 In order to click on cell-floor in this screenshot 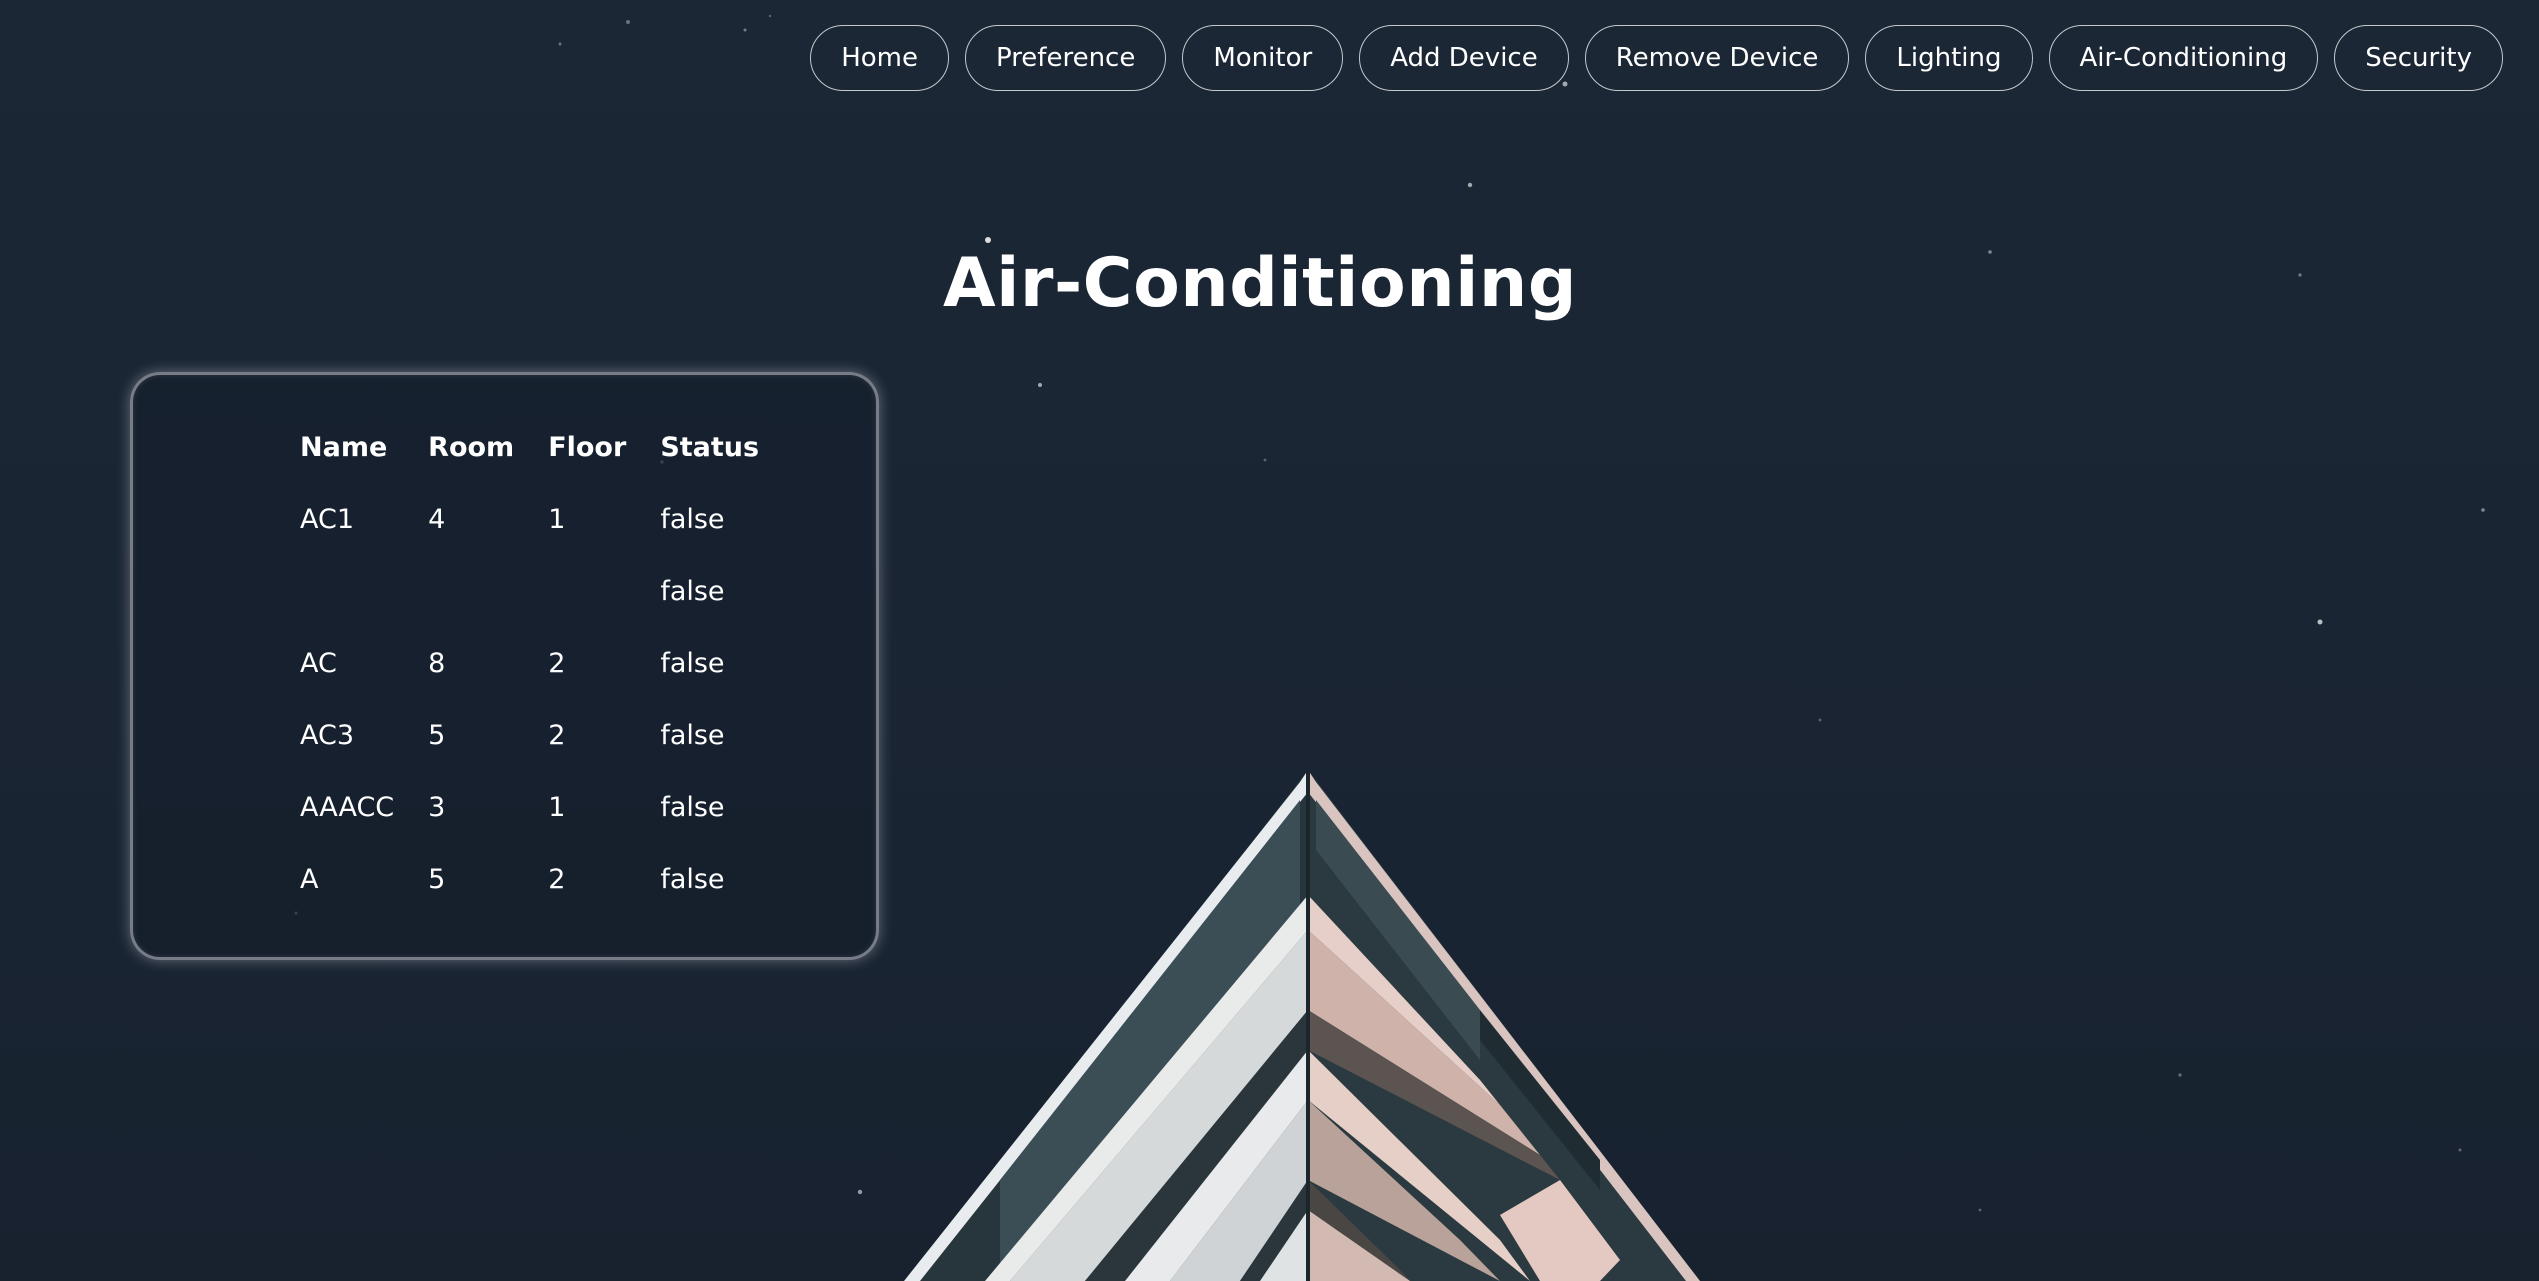, I will do `click(604, 591)`.